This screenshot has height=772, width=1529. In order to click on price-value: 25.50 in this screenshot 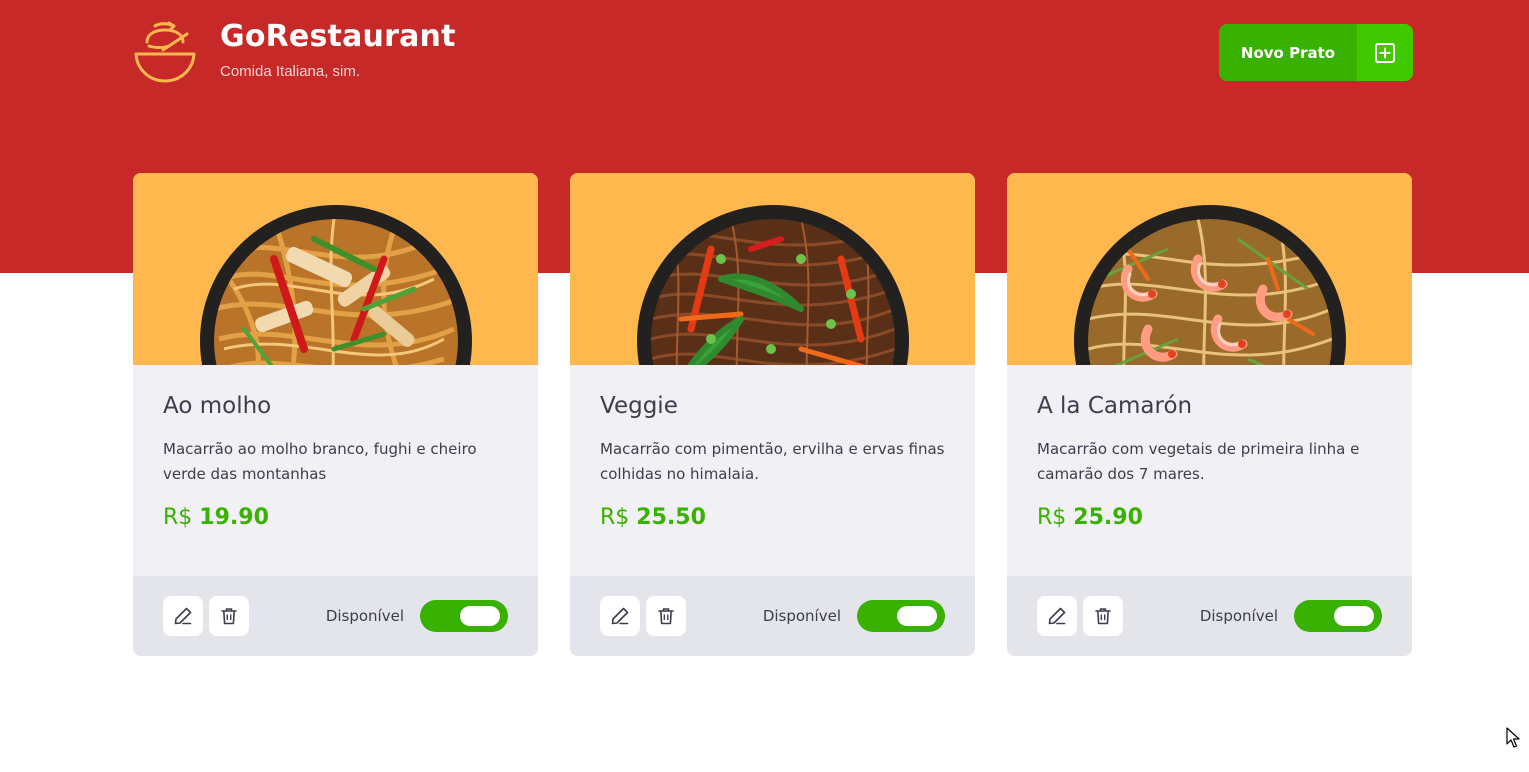, I will do `click(671, 517)`.